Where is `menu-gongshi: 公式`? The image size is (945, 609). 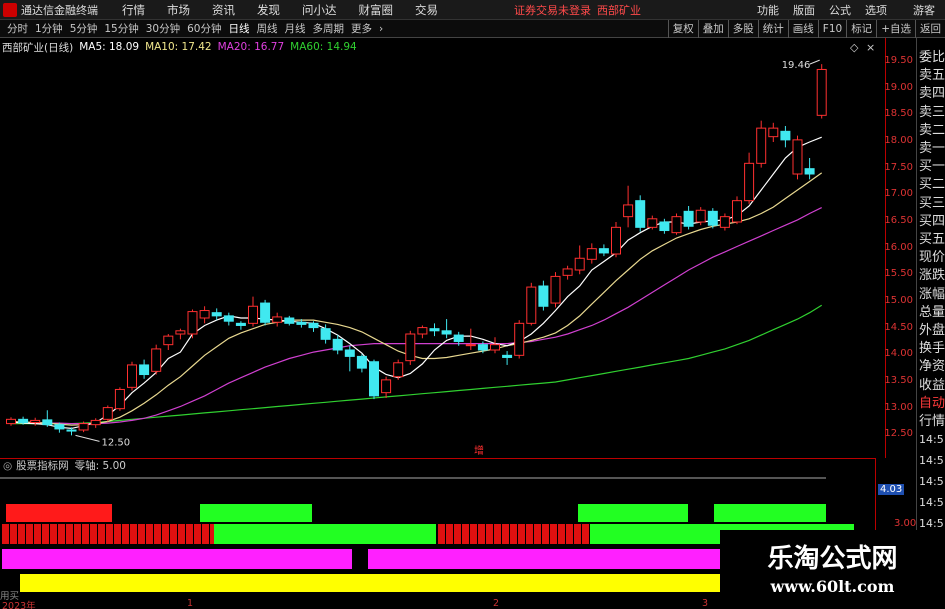 menu-gongshi: 公式 is located at coordinates (840, 10).